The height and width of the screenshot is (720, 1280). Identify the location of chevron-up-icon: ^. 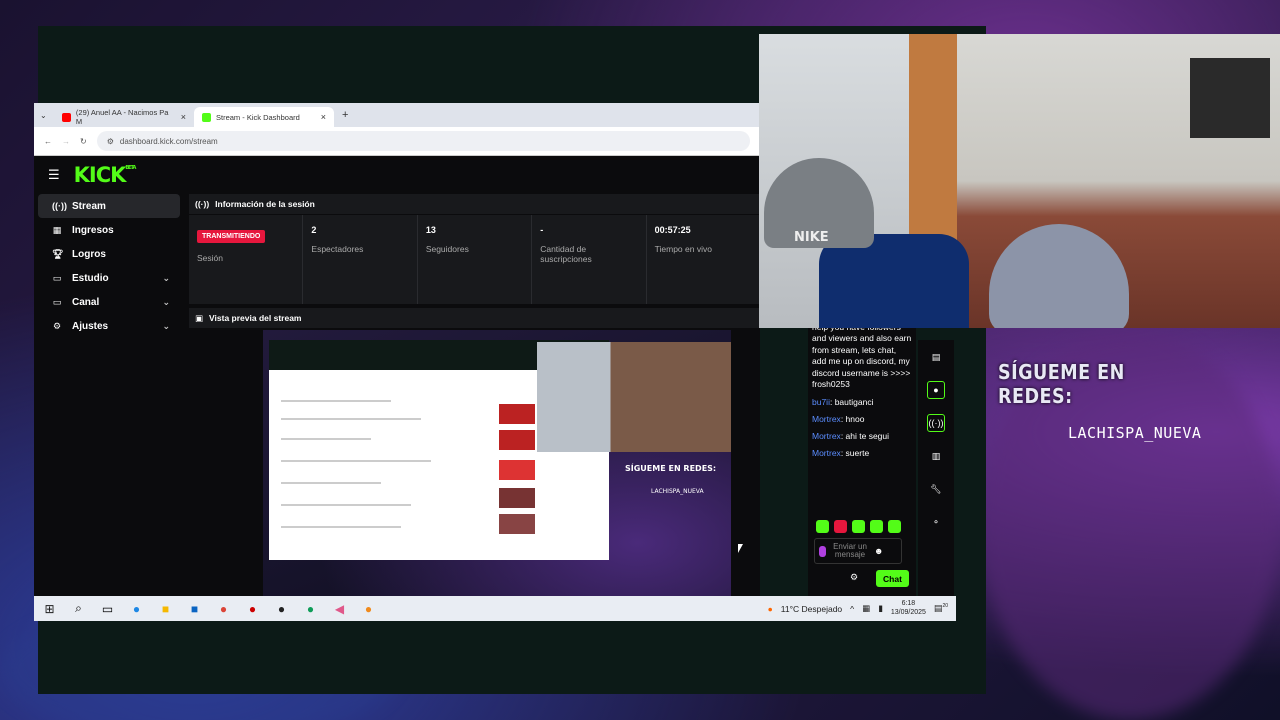
(852, 609).